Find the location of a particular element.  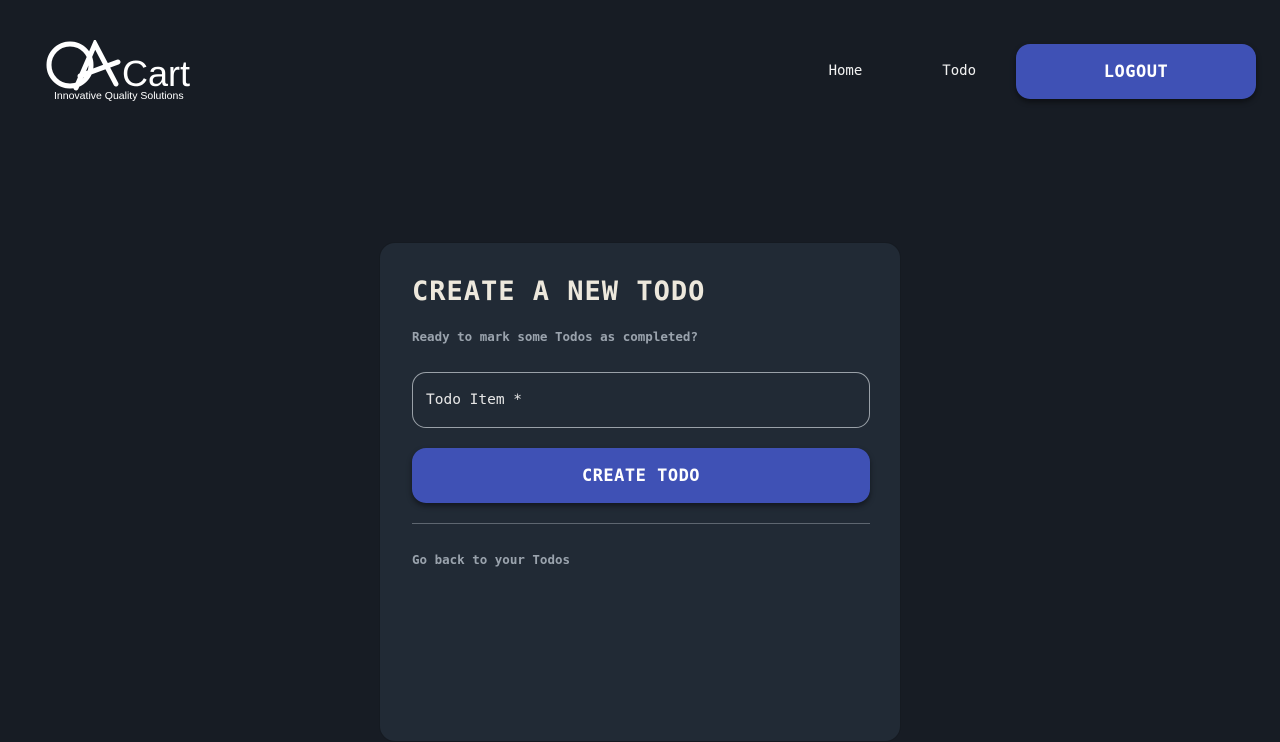

card-subtitle: Ready to mark some Todos as completed? is located at coordinates (555, 336).